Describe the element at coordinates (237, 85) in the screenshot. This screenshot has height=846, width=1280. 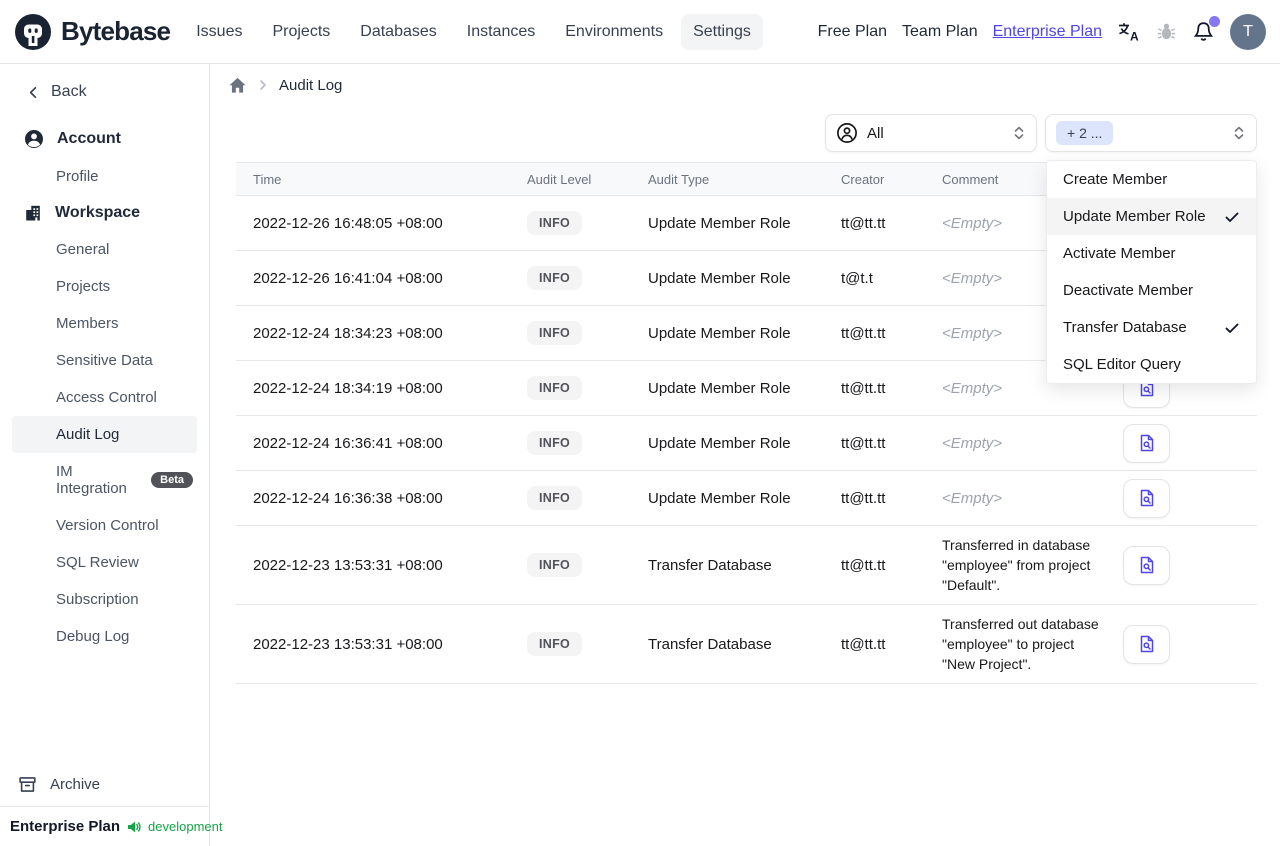
I see `home-icon` at that location.